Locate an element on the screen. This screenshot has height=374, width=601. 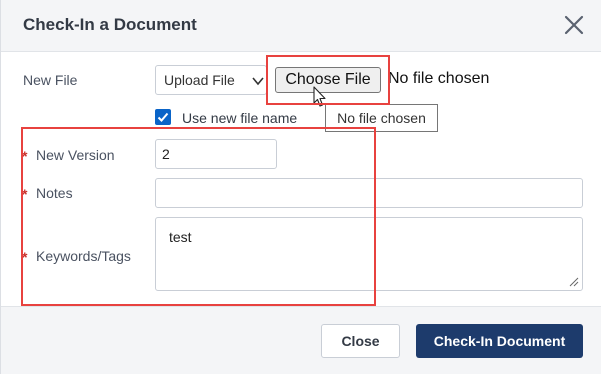
upload-type-select: Upload File is located at coordinates (211, 80).